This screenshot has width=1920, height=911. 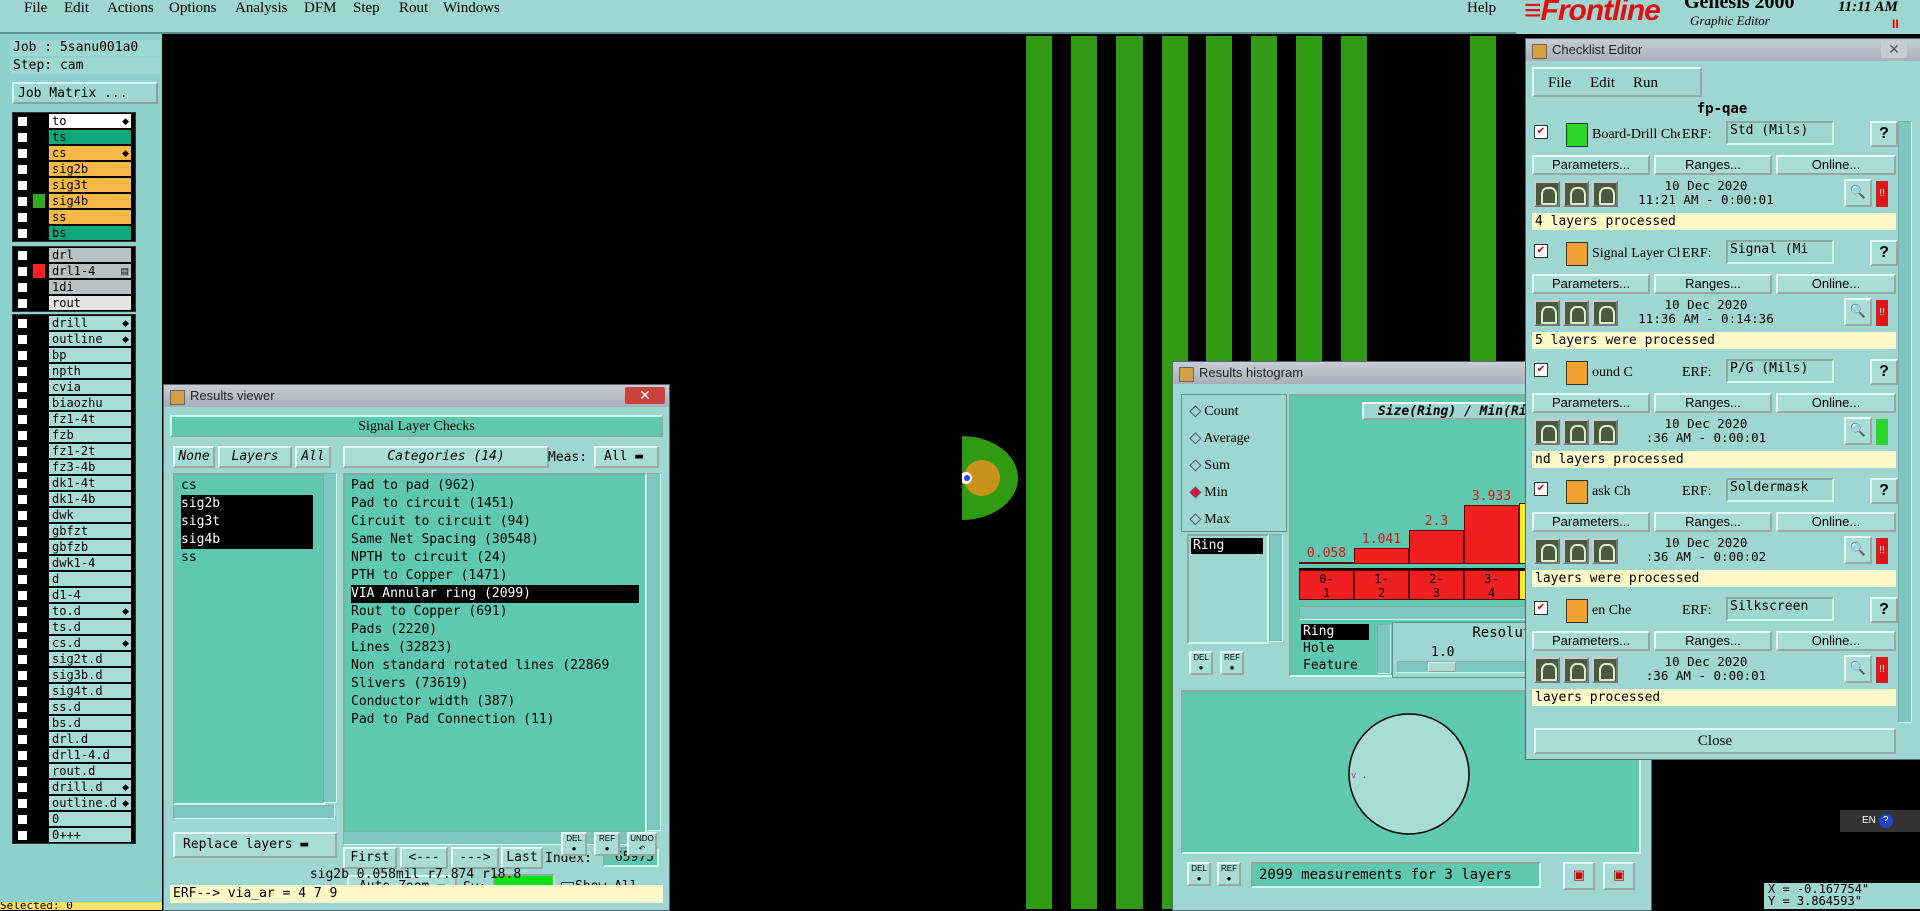 What do you see at coordinates (90, 499) in the screenshot?
I see `layer-name: dk1-4b` at bounding box center [90, 499].